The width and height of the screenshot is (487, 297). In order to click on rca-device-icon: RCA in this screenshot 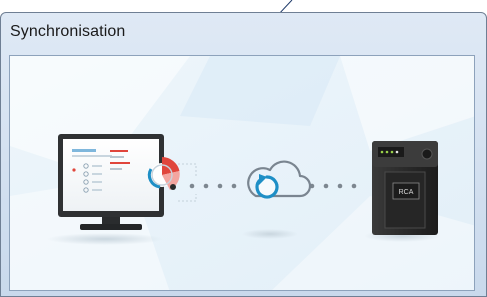, I will do `click(405, 188)`.